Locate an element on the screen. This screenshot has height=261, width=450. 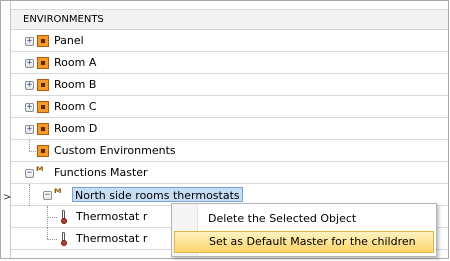
tree-item-label: Room A is located at coordinates (75, 62).